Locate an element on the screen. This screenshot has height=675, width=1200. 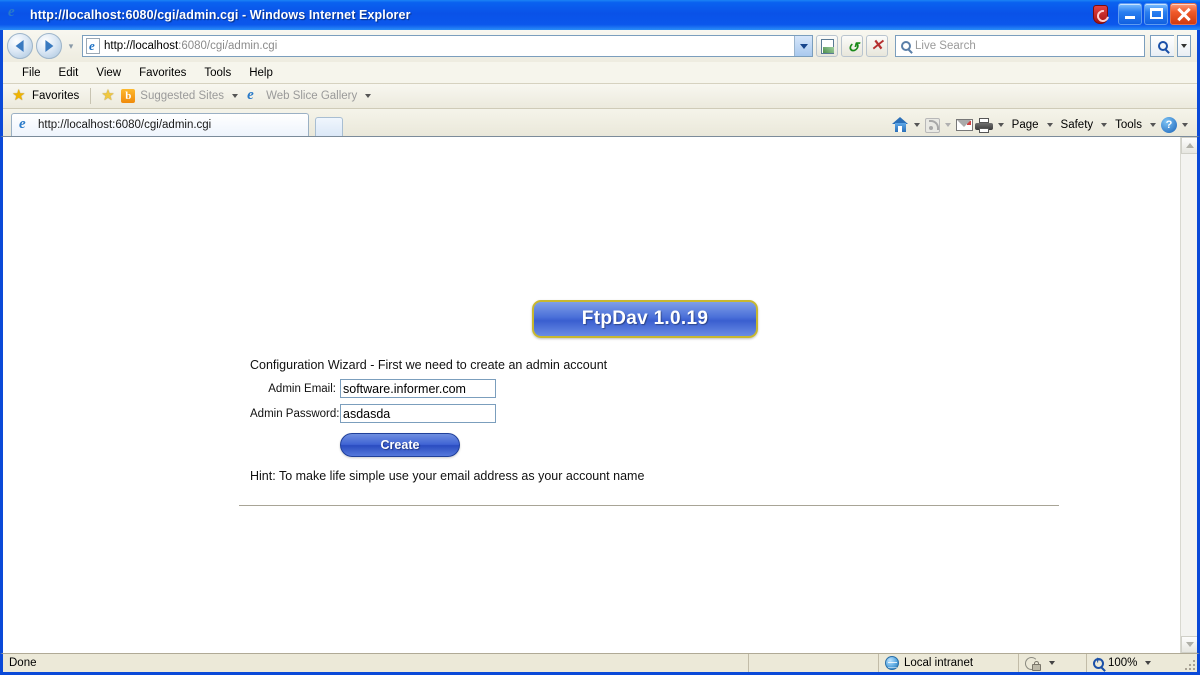
feeds-chevron-icon is located at coordinates (947, 125).